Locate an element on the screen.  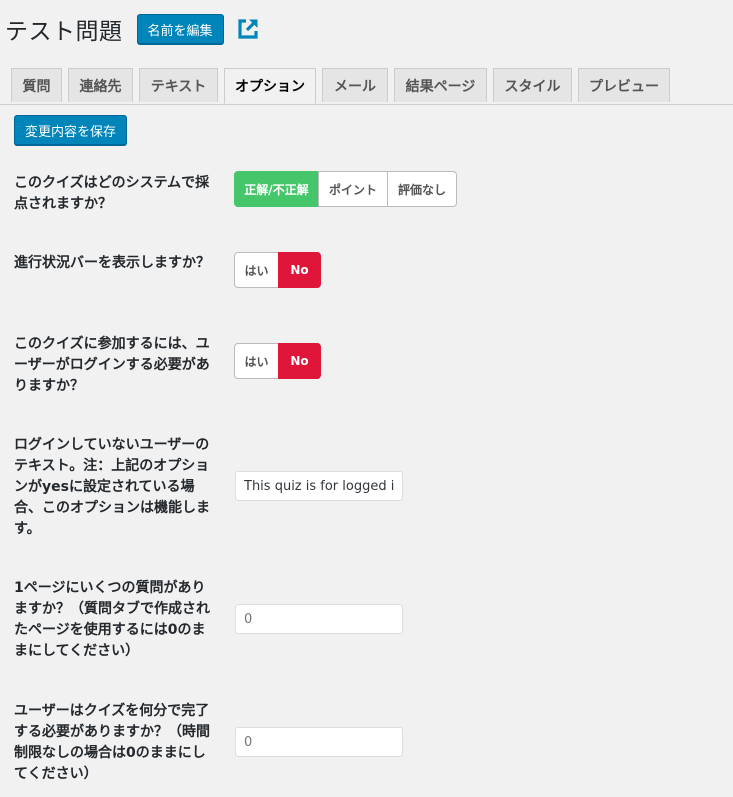
scoring-correct-incorrect-button: 正解/不正解 is located at coordinates (276, 189).